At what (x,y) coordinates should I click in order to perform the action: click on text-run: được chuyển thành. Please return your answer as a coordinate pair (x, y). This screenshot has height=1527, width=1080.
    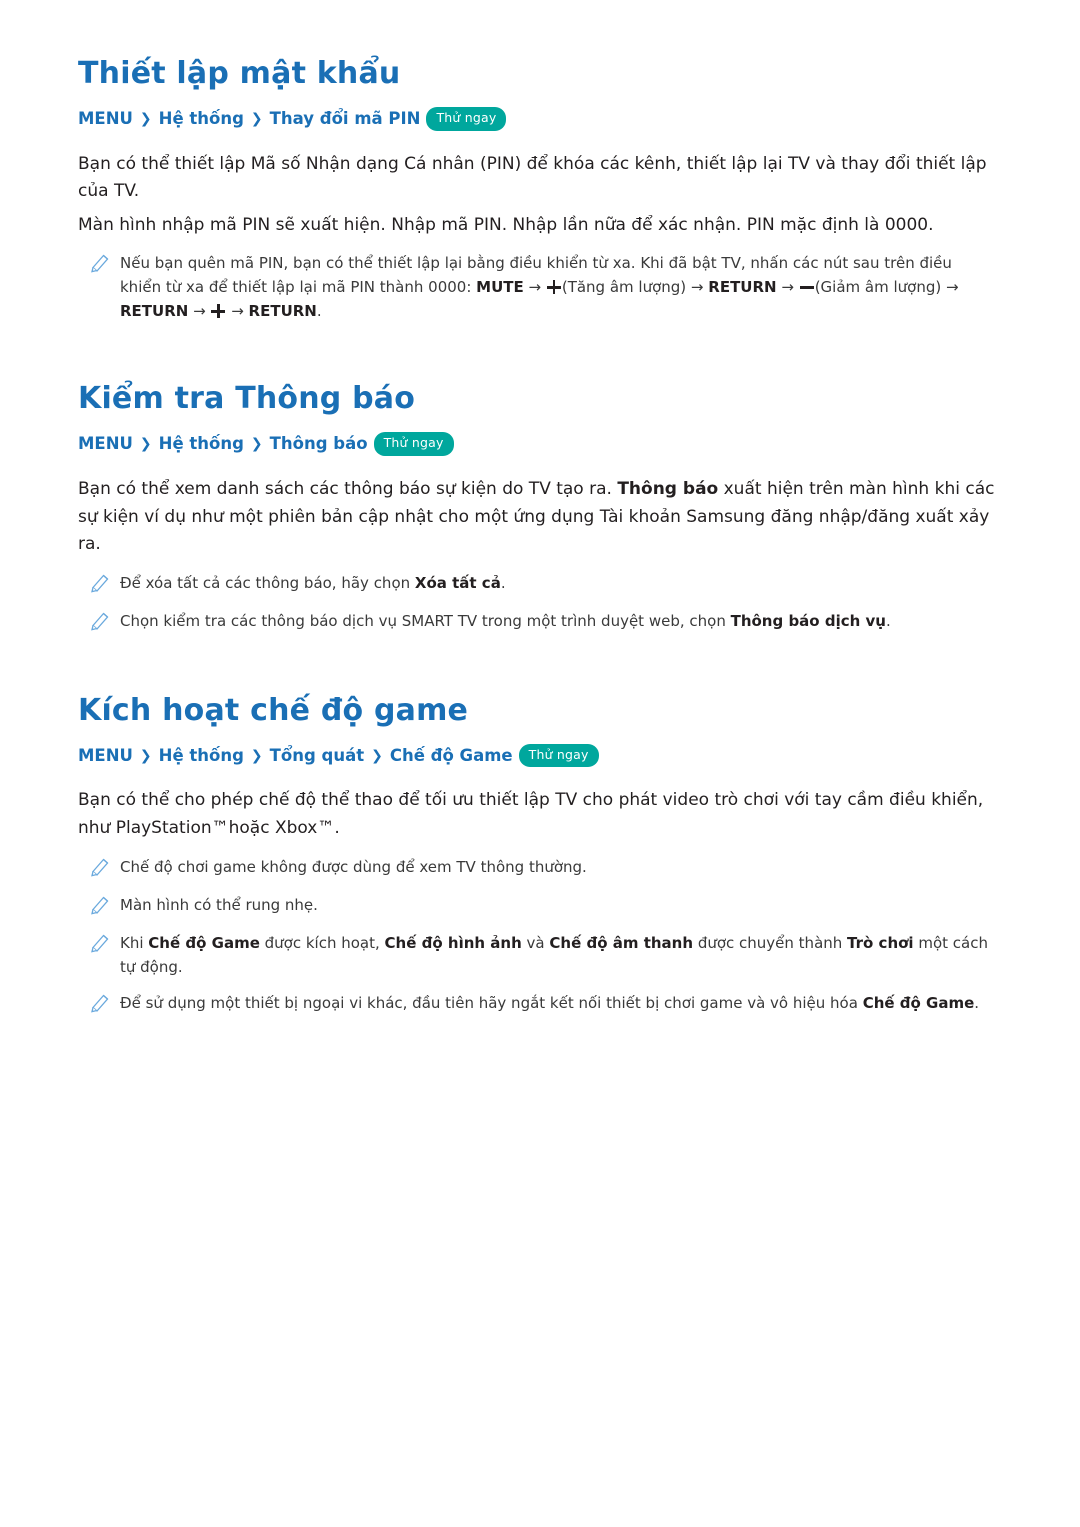
    Looking at the image, I should click on (770, 942).